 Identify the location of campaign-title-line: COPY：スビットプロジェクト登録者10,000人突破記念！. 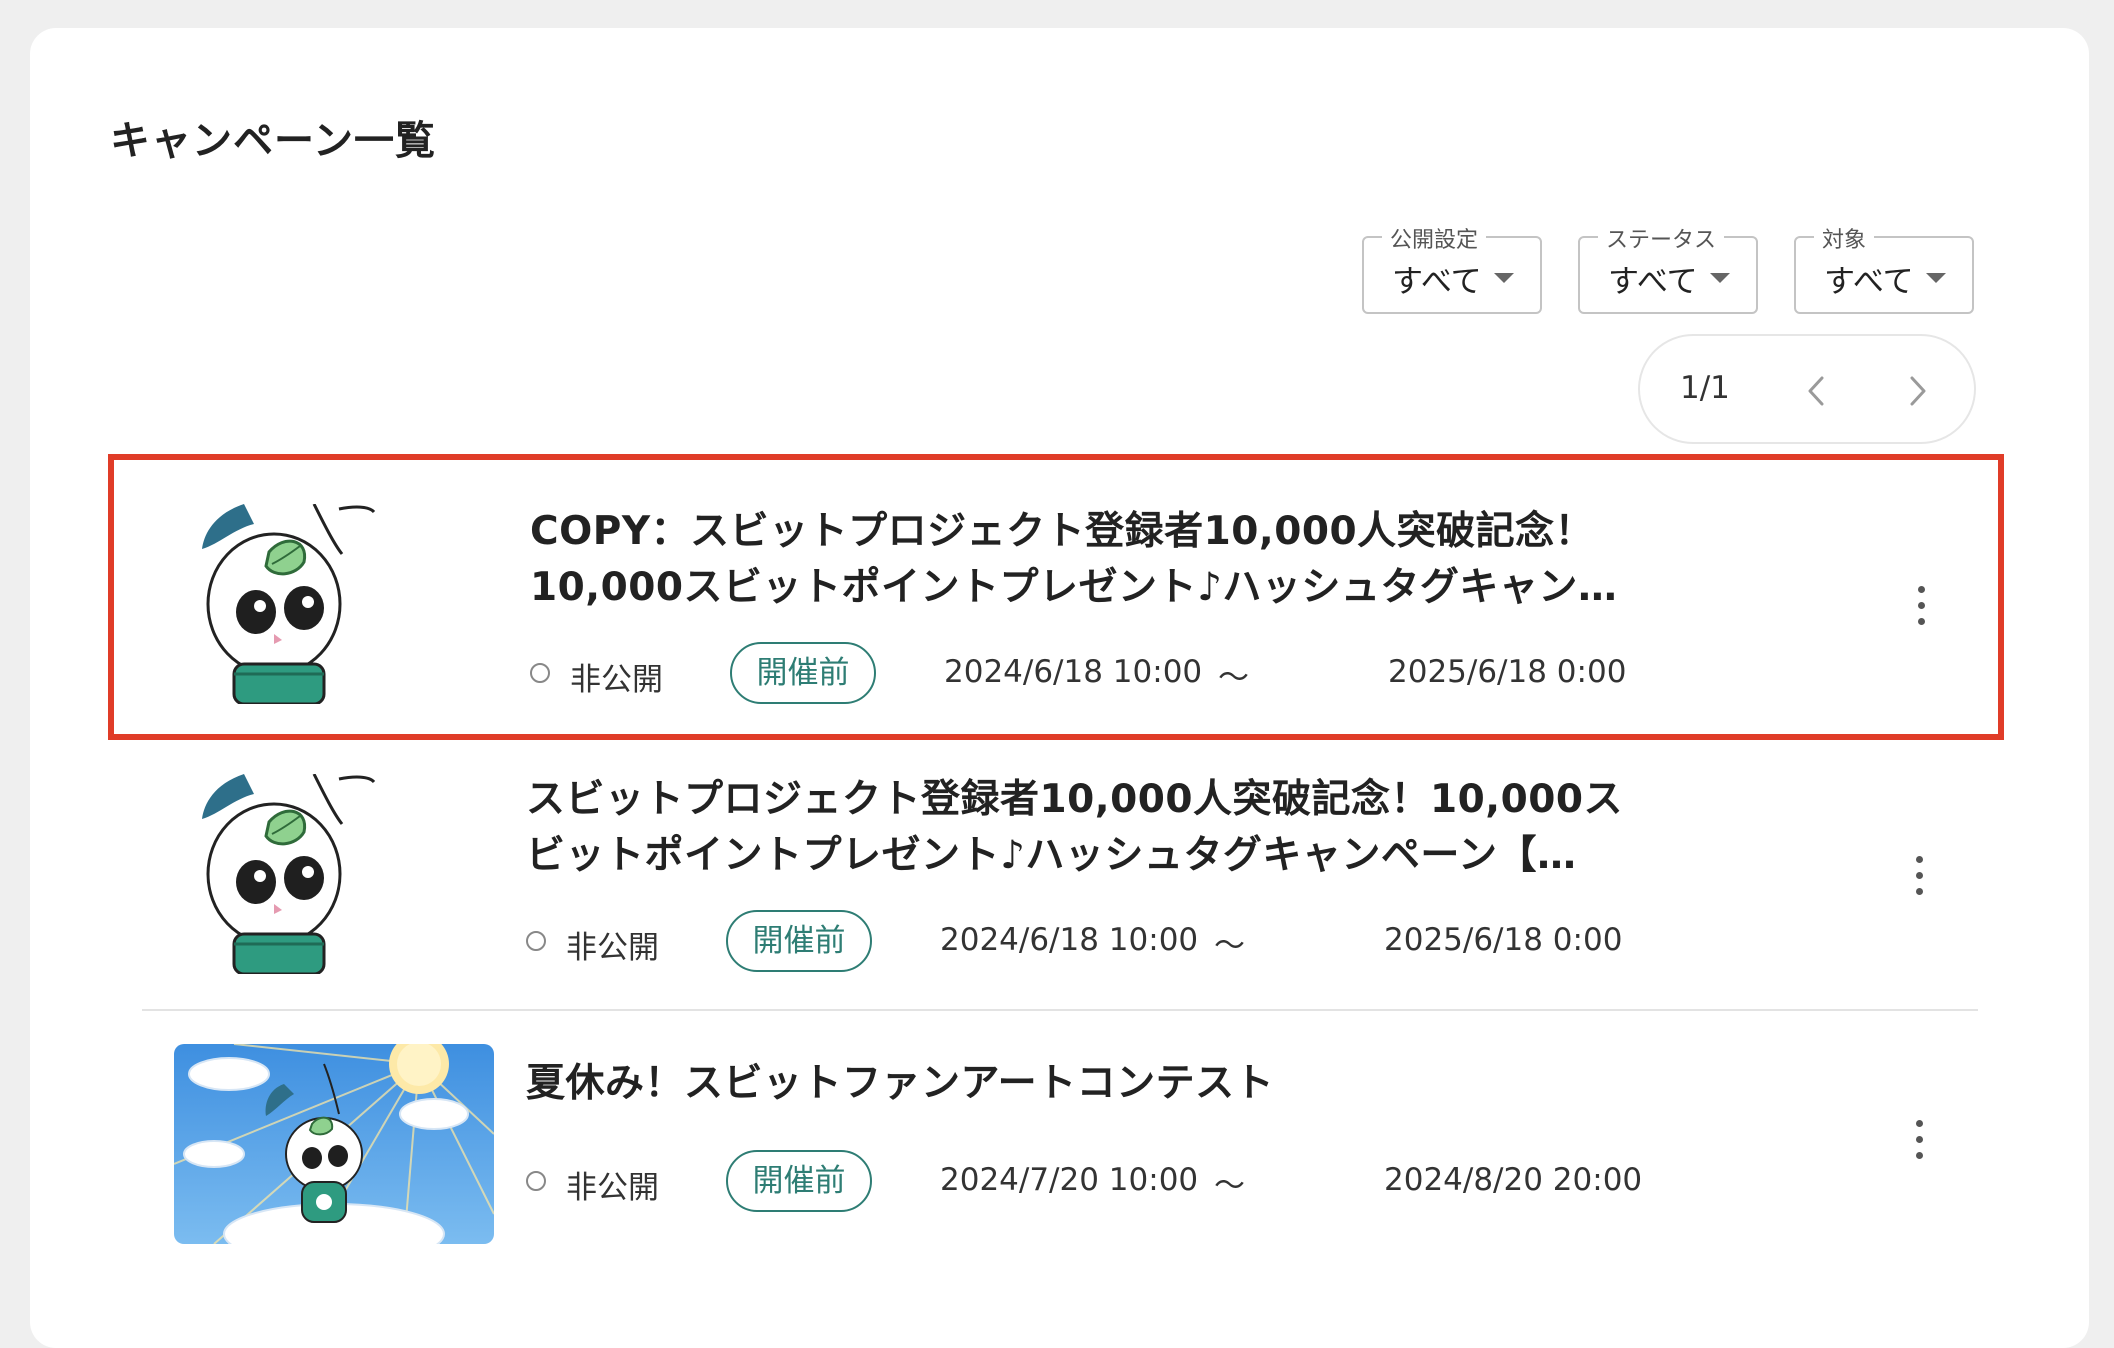
(1062, 531).